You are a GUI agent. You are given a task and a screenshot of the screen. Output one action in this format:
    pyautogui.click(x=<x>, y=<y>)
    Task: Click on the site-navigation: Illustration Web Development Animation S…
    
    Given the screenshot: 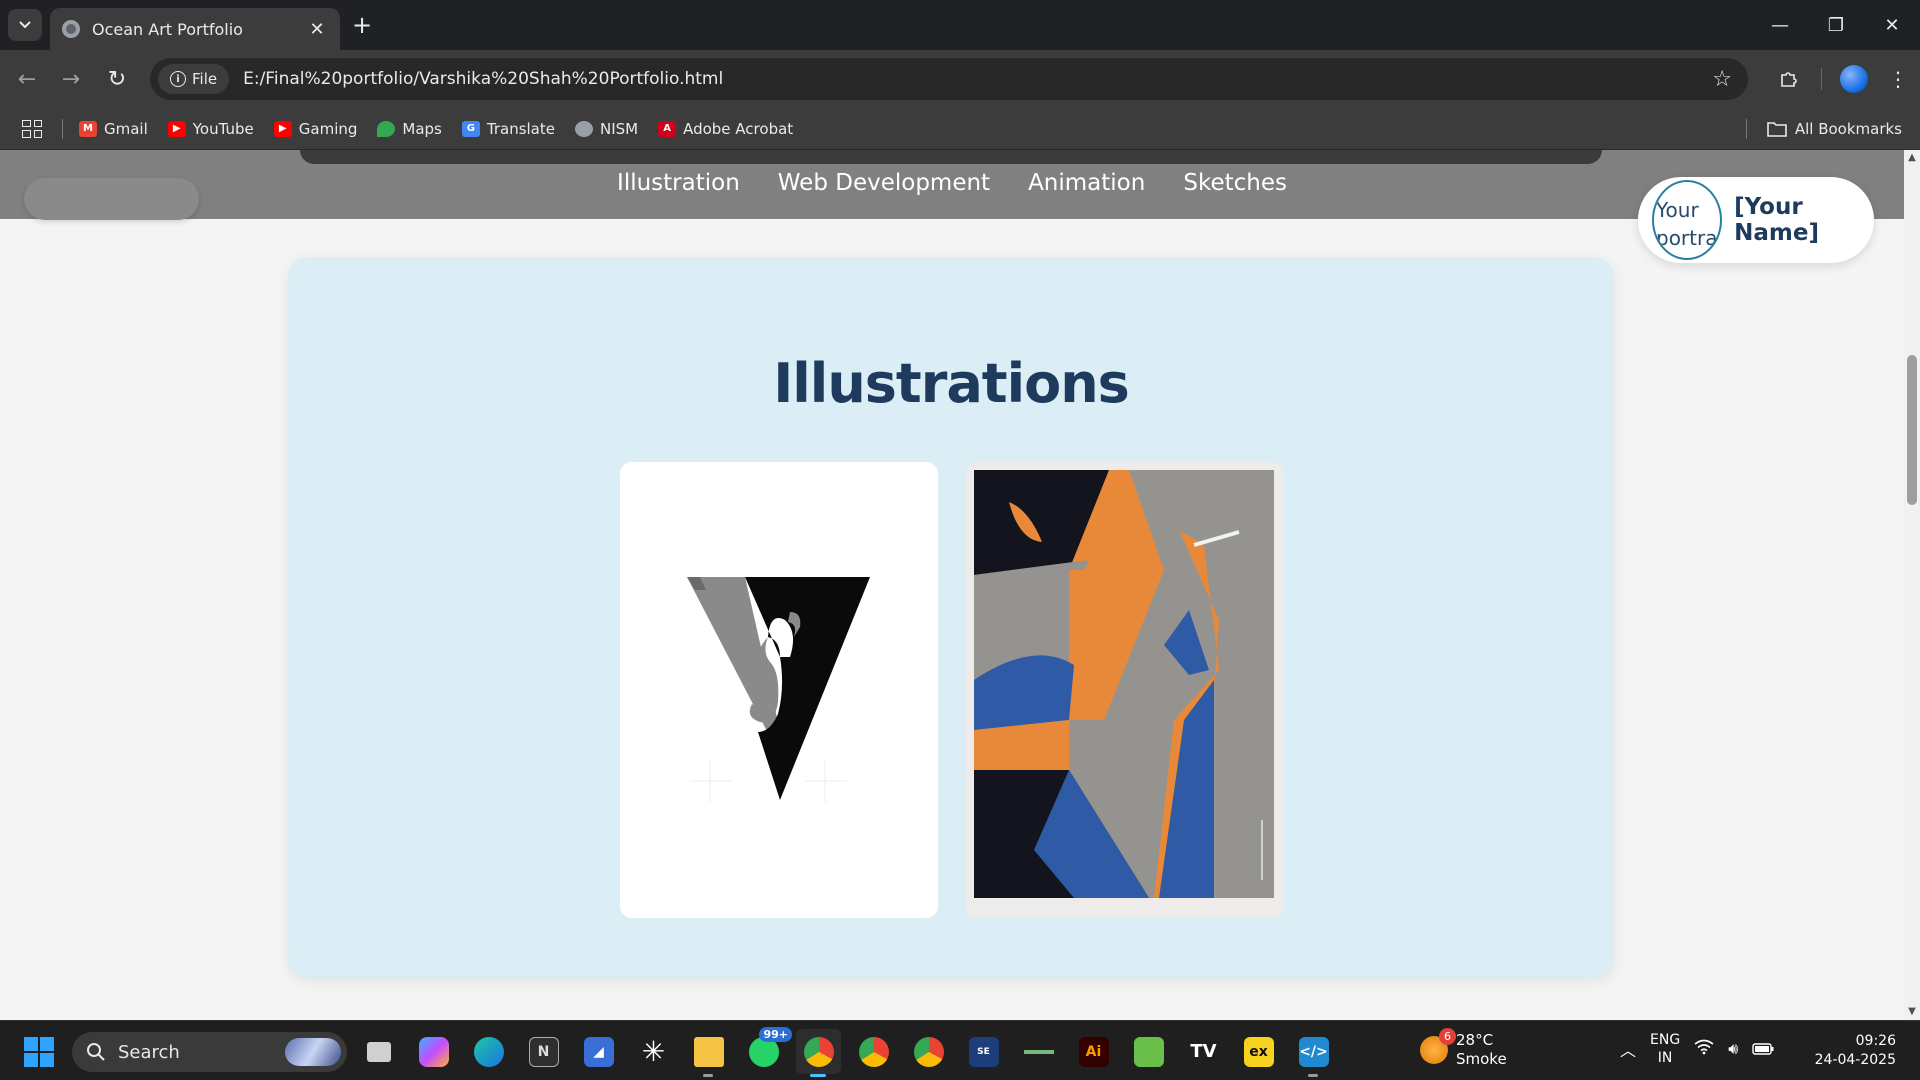 What is the action you would take?
    pyautogui.click(x=952, y=185)
    